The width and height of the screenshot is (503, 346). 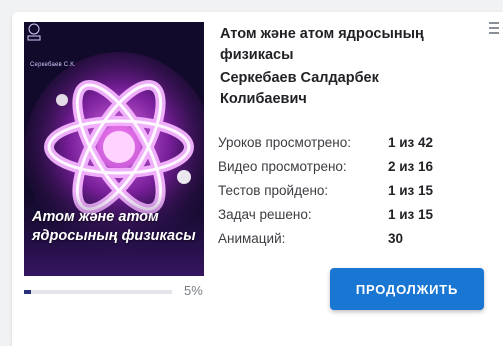 I want to click on stat-label: Видео просмотрено:, so click(x=282, y=166).